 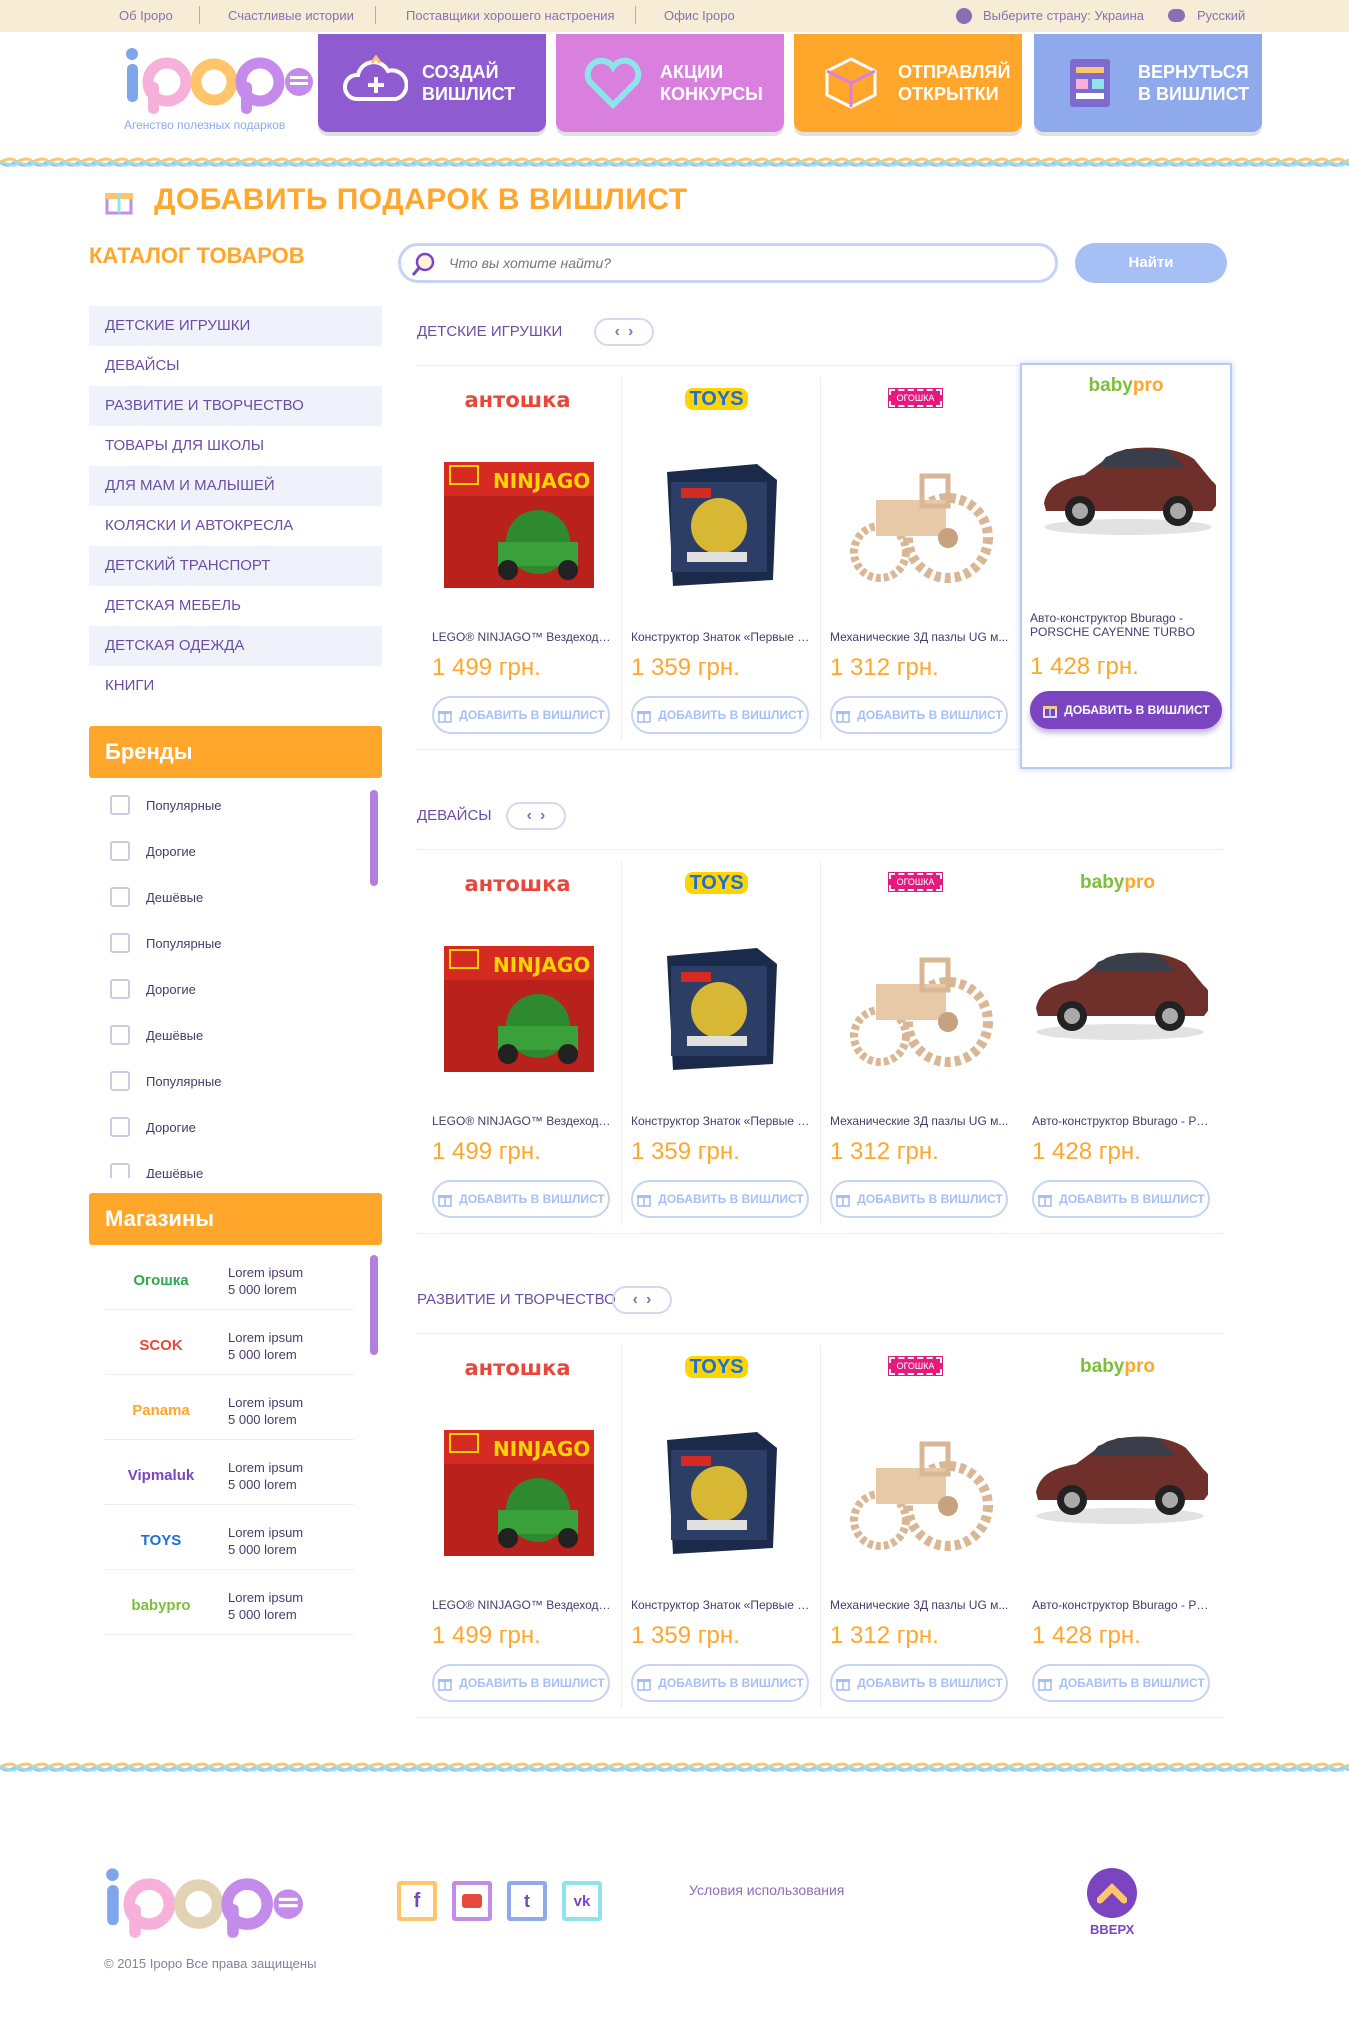 I want to click on youtube-icon, so click(x=472, y=1901).